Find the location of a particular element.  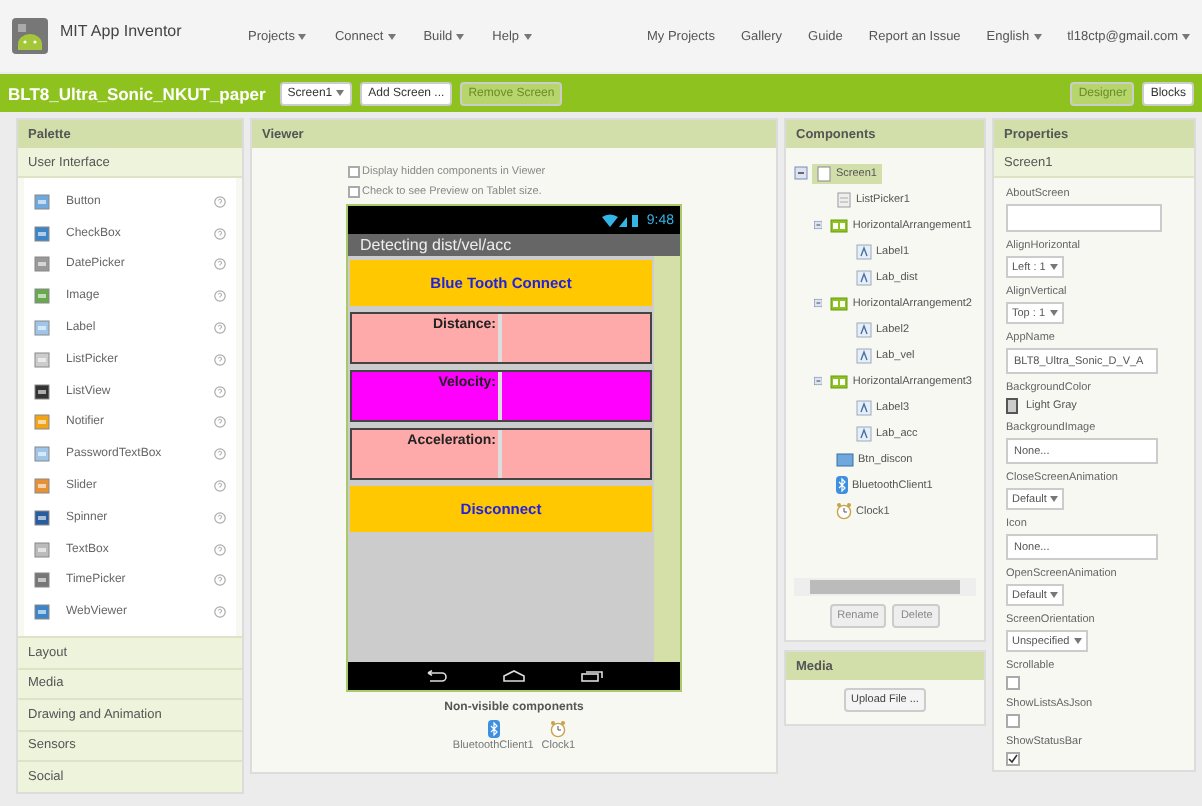

list-icon is located at coordinates (844, 199).